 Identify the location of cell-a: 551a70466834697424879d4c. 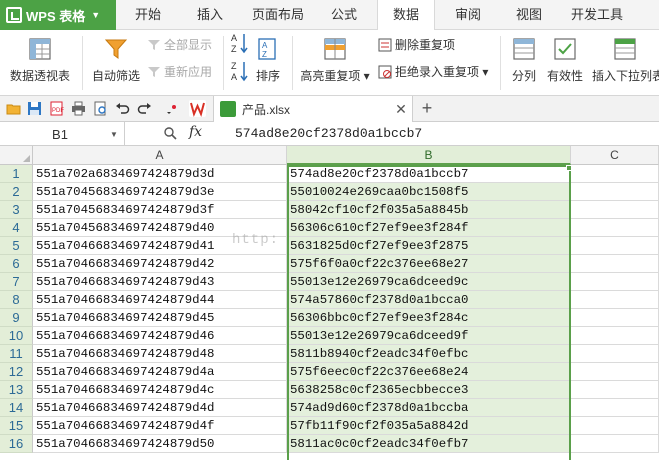
(160, 390).